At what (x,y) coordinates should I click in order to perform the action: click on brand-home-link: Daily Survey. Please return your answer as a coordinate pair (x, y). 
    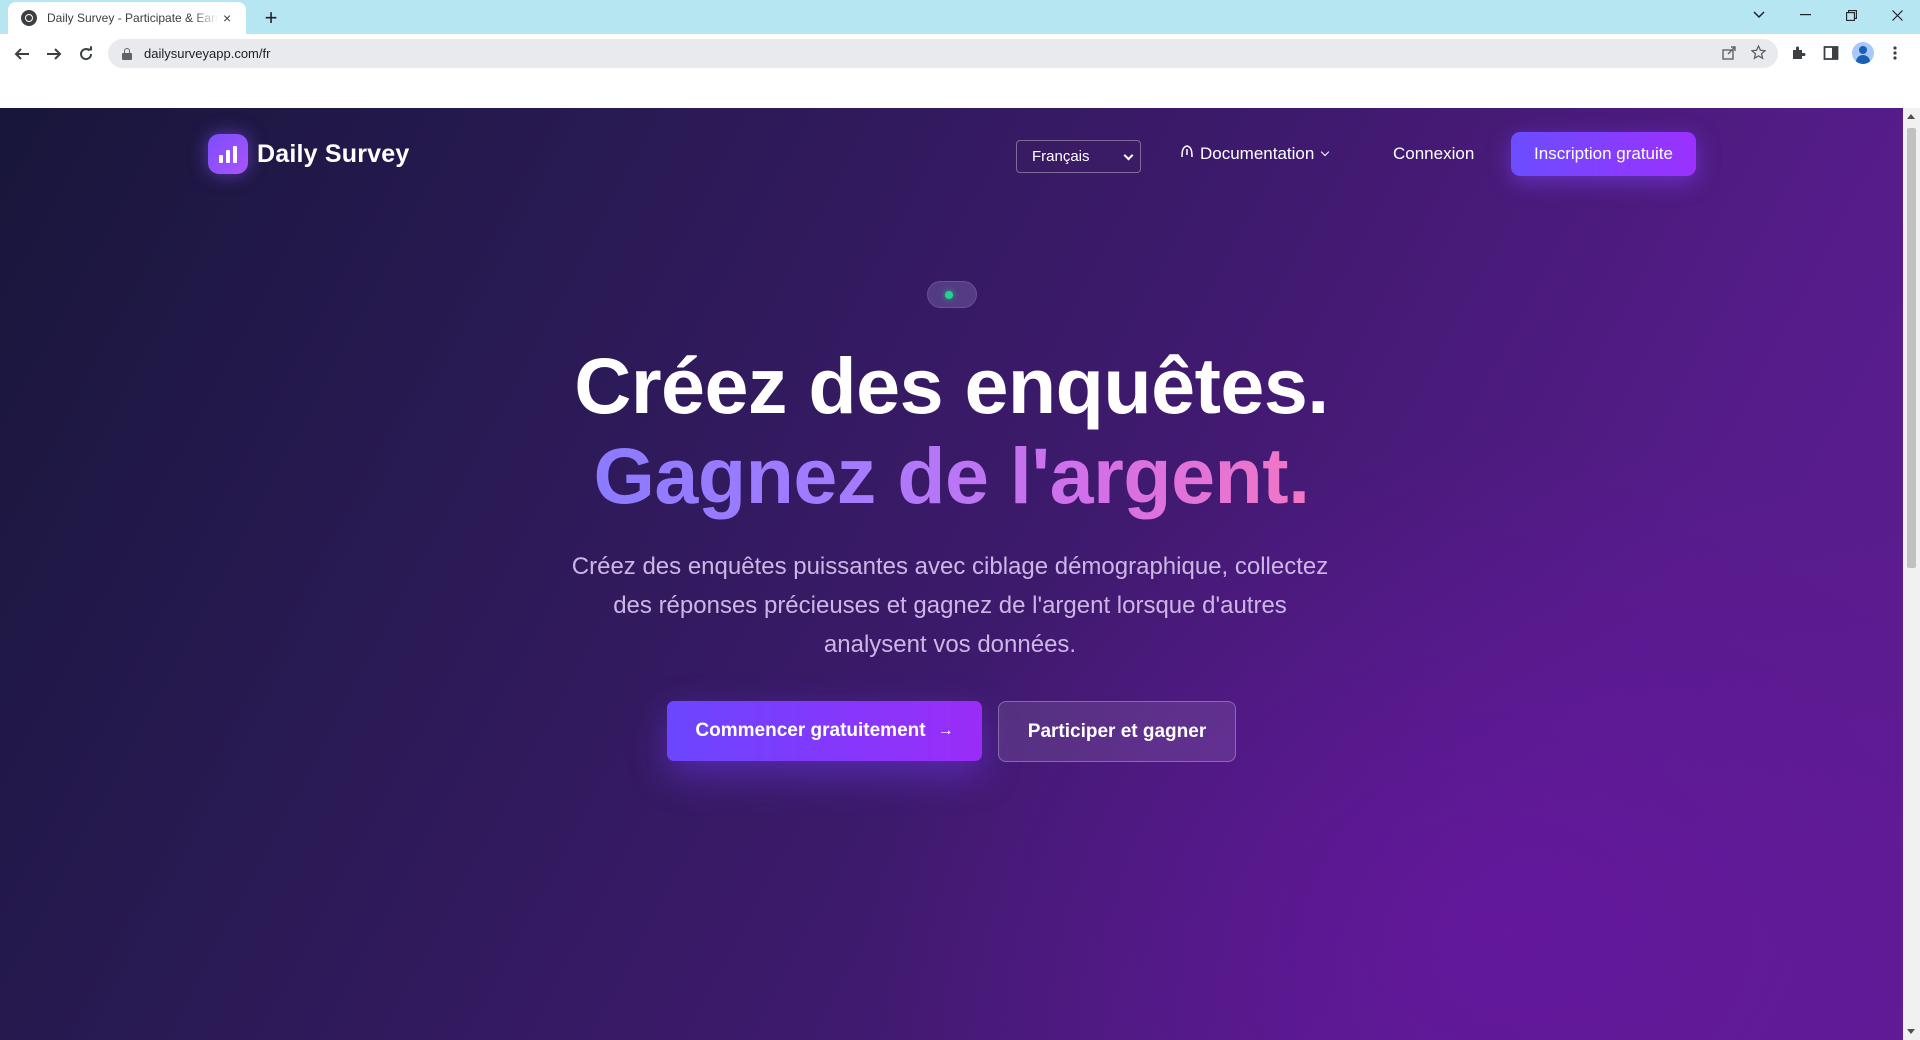
    Looking at the image, I should click on (309, 154).